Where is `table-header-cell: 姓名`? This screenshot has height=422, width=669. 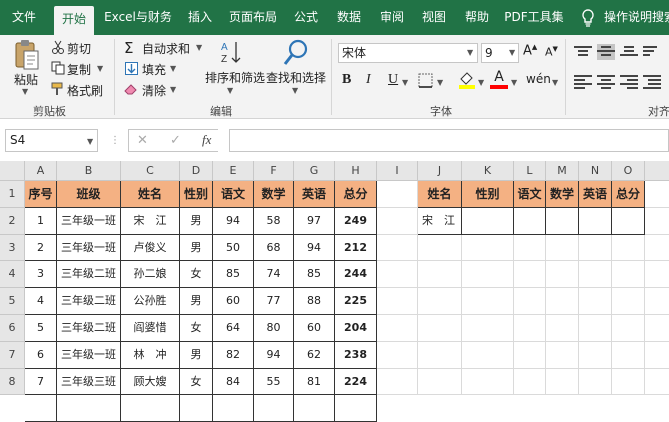 table-header-cell: 姓名 is located at coordinates (150, 194).